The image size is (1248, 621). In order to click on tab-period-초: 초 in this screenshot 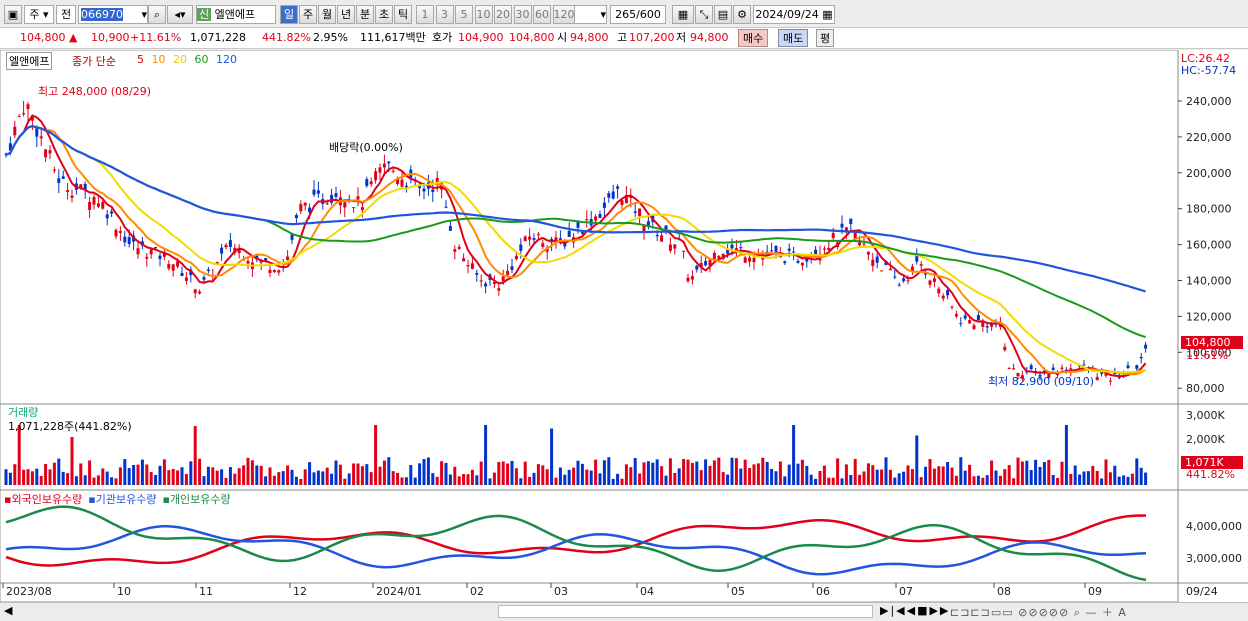, I will do `click(384, 14)`.